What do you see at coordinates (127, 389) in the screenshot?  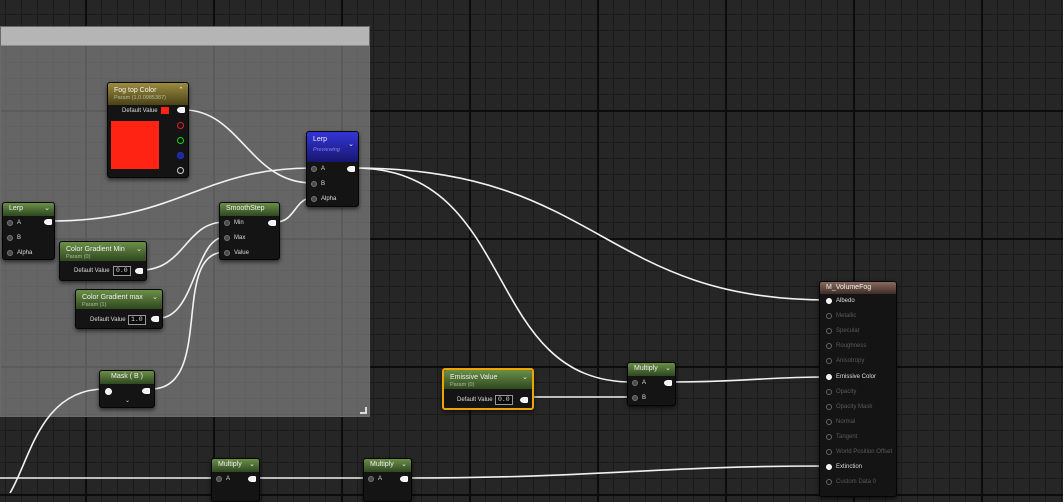 I see `mask-node: Mask ( B ) ⌄` at bounding box center [127, 389].